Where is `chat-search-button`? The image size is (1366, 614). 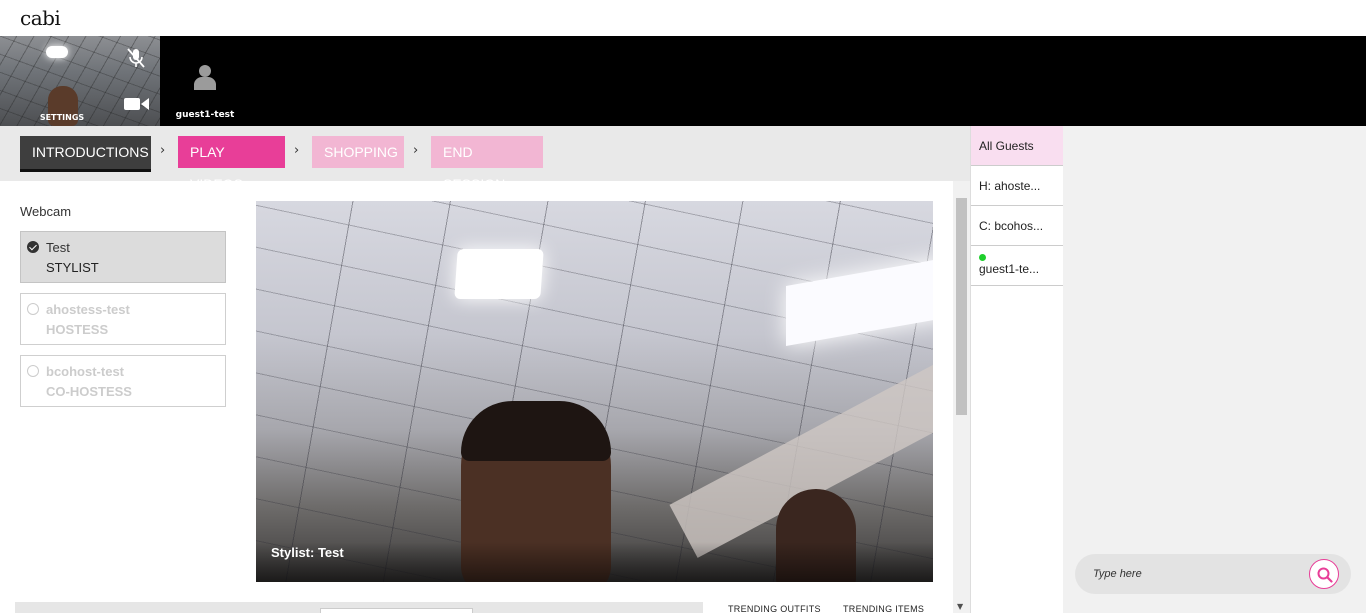 chat-search-button is located at coordinates (1324, 574).